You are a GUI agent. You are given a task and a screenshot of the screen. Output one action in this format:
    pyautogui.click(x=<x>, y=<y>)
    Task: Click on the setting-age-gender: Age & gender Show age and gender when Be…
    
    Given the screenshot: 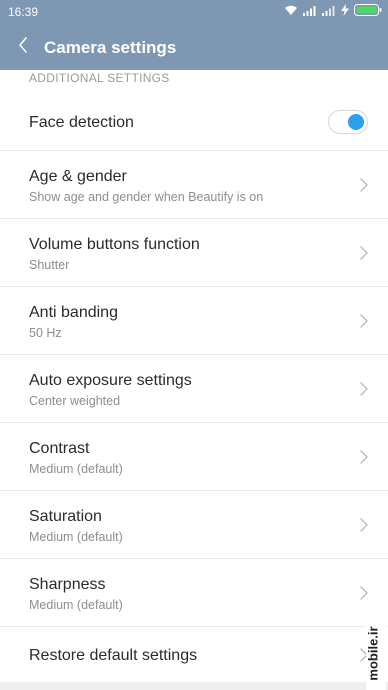 What is the action you would take?
    pyautogui.click(x=194, y=185)
    